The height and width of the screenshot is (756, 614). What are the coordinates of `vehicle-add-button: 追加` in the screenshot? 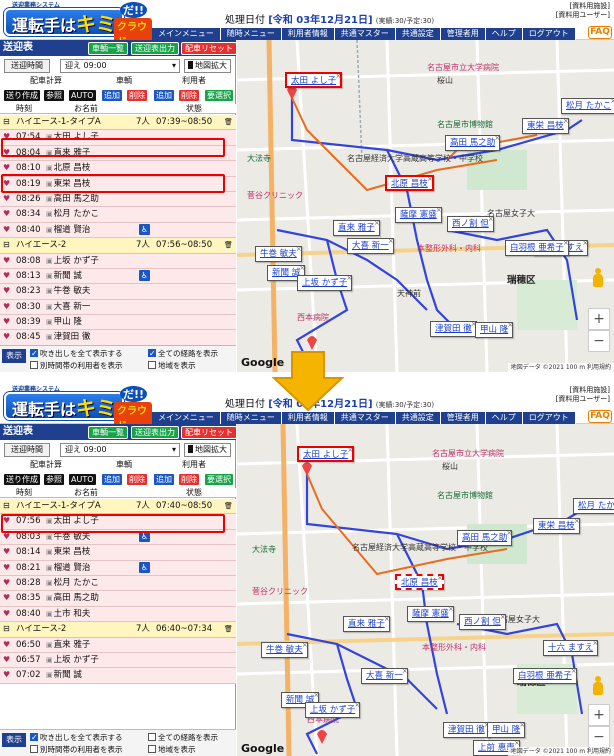 It's located at (112, 479).